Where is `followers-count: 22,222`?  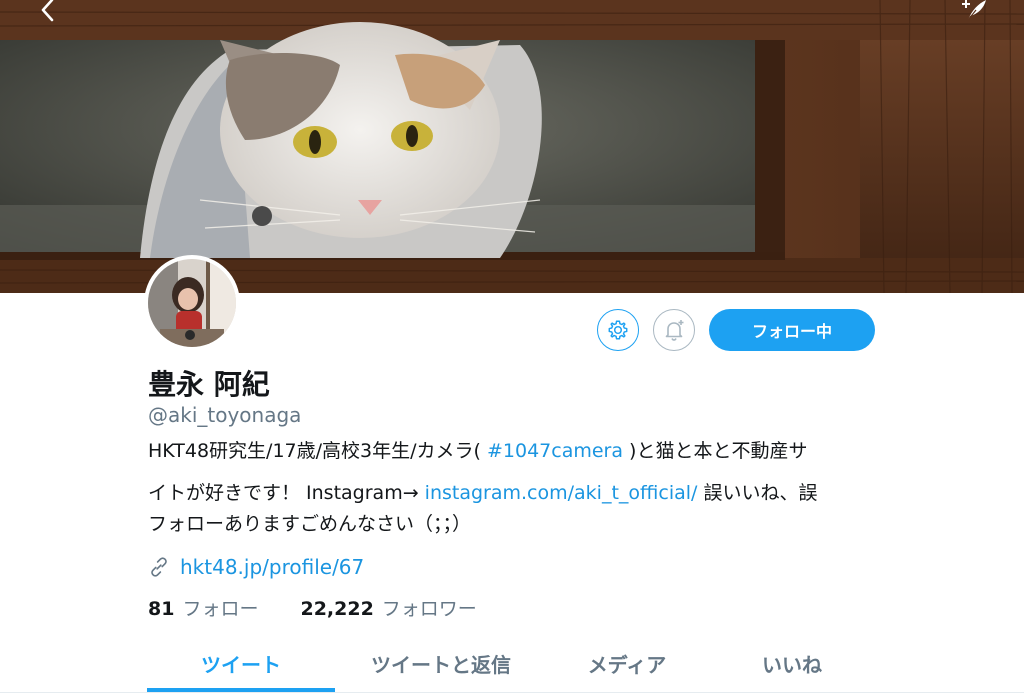 followers-count: 22,222 is located at coordinates (337, 609).